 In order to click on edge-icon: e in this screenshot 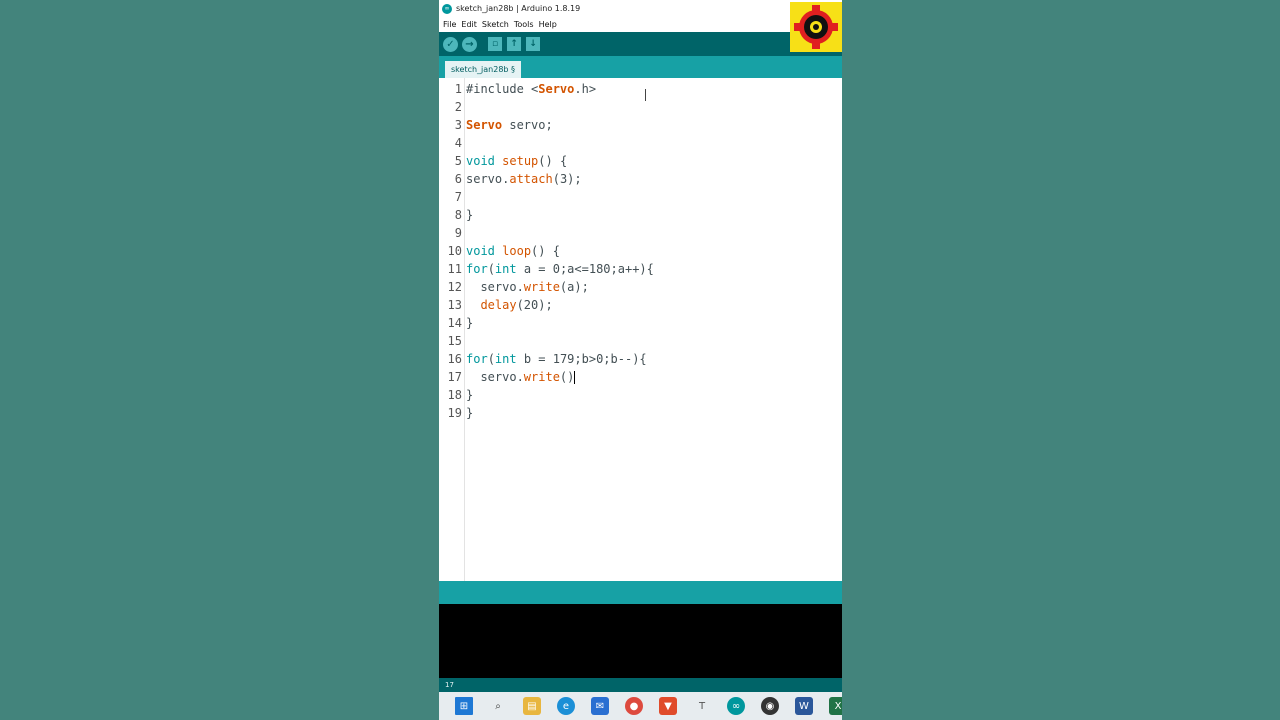, I will do `click(566, 706)`.